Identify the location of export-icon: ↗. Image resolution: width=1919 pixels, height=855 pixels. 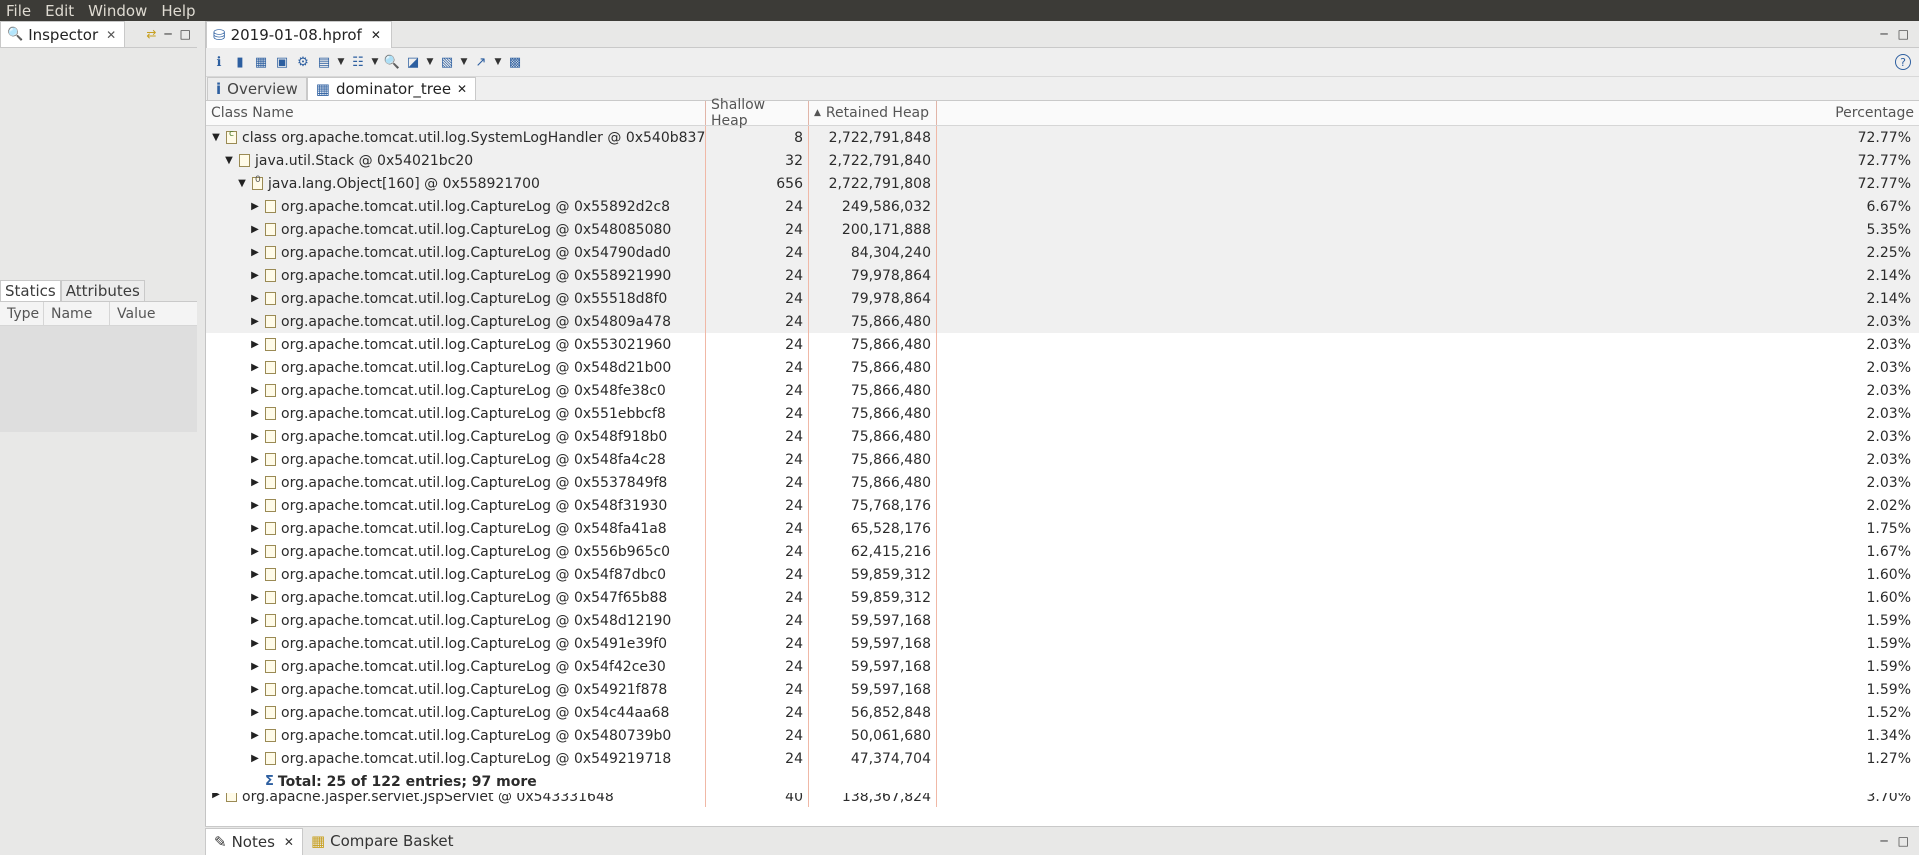
(481, 62).